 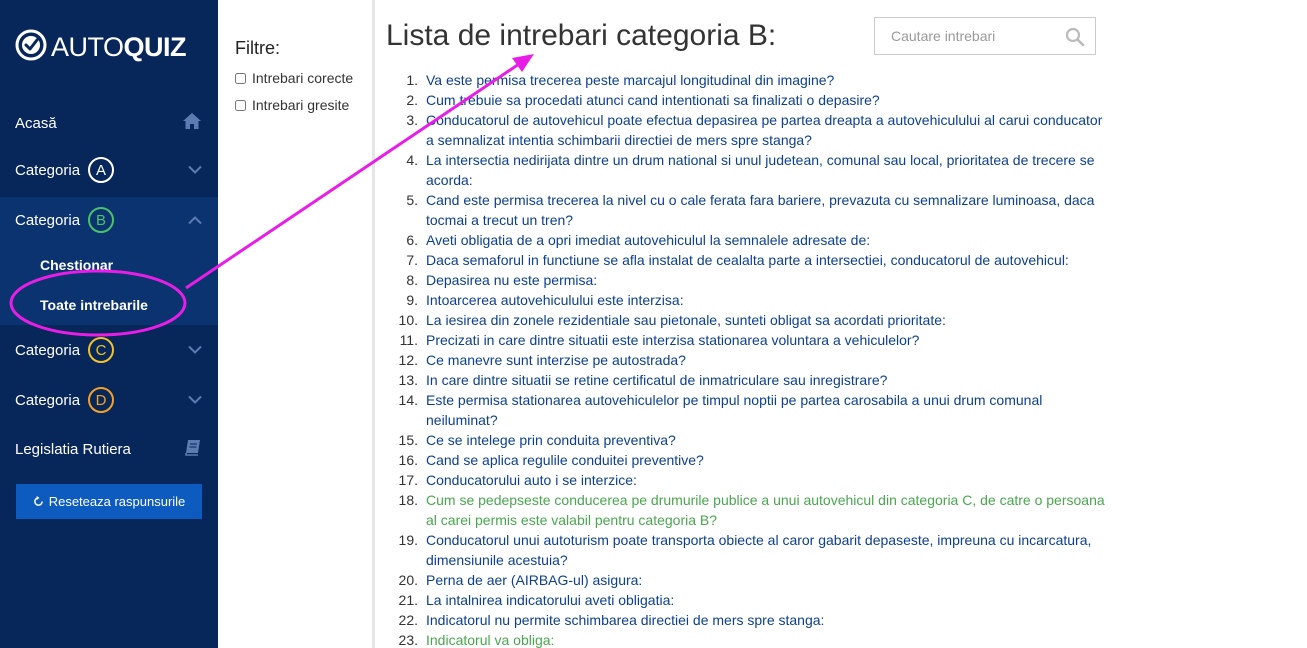 What do you see at coordinates (1075, 39) in the screenshot?
I see `search-icon` at bounding box center [1075, 39].